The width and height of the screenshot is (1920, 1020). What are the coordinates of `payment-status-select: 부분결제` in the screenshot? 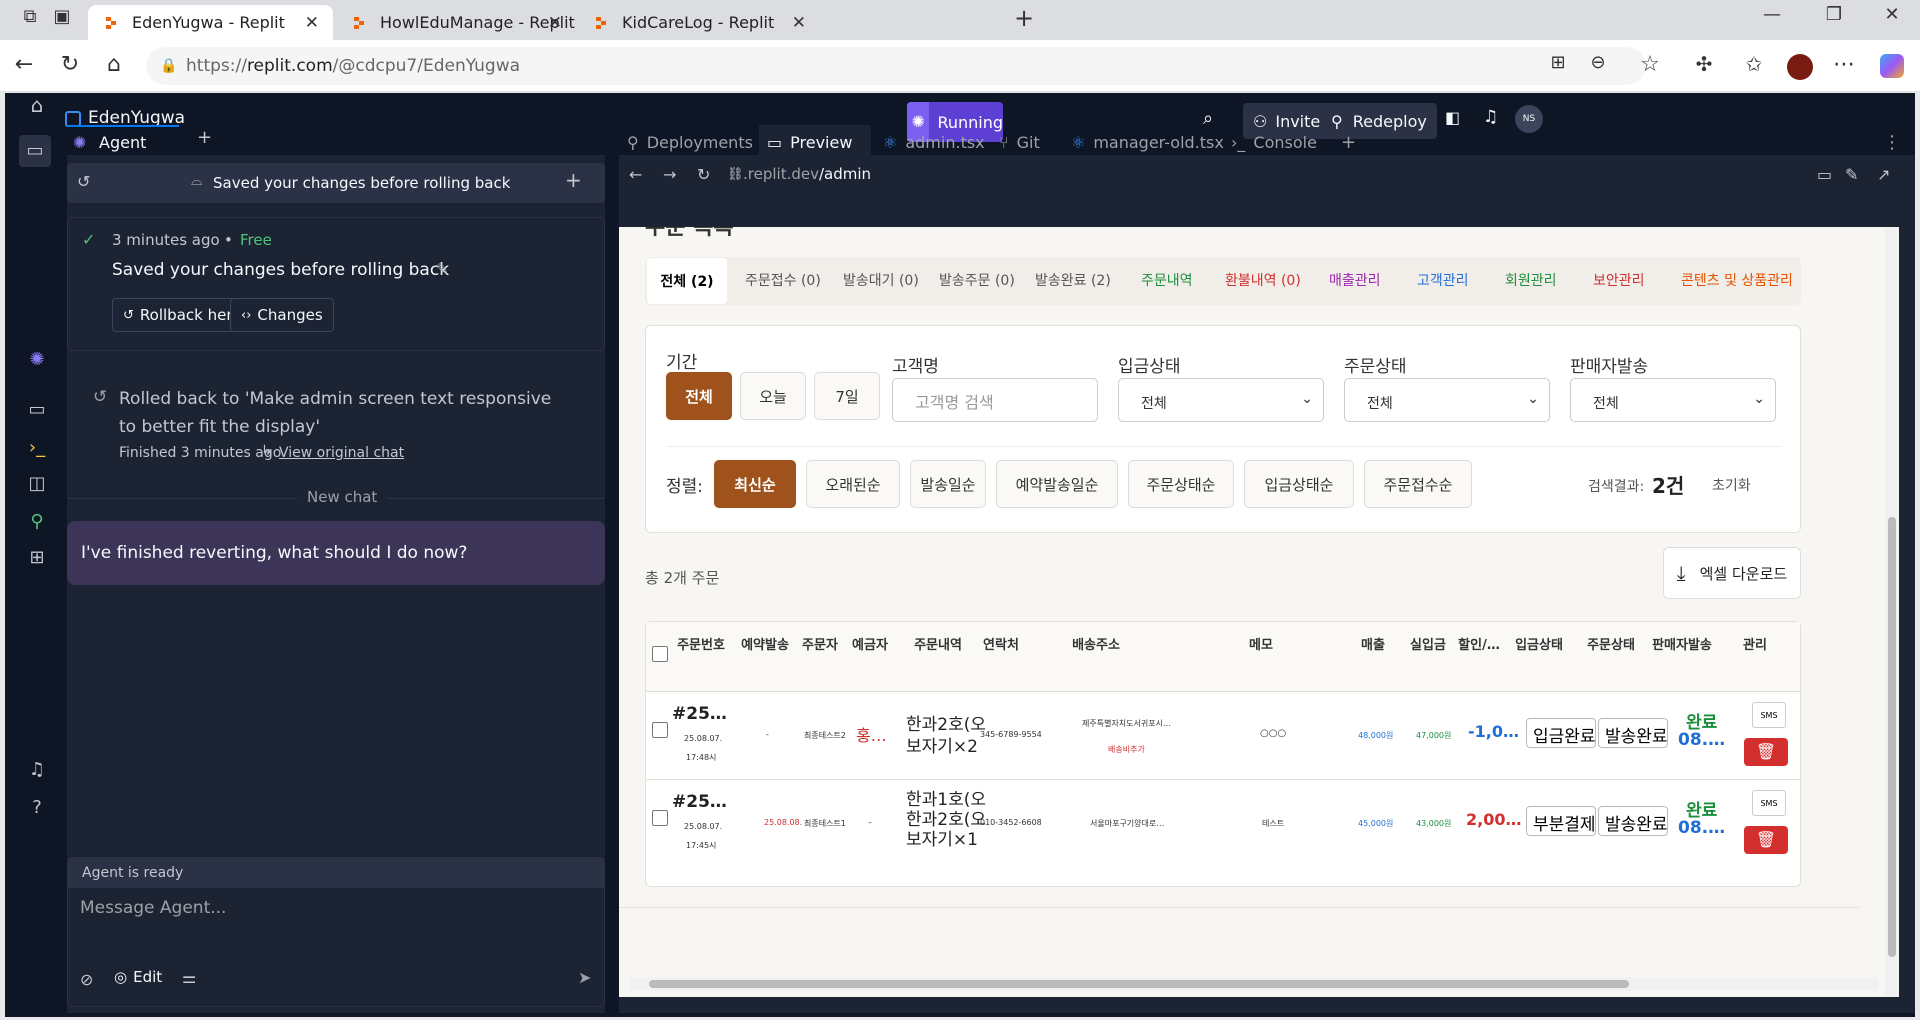 It's located at (1561, 821).